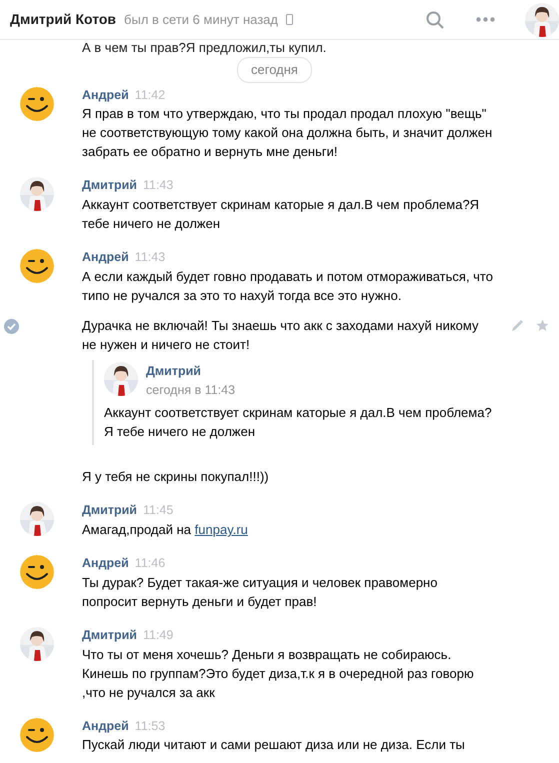  What do you see at coordinates (278, 674) in the screenshot?
I see `message-text: Что ты от меня хочешь? Деньги я возвращать не собираюсь. Кинешь по группам?Это будет диза,т.к я в очередной раз говорю ,что не ручался за акк` at bounding box center [278, 674].